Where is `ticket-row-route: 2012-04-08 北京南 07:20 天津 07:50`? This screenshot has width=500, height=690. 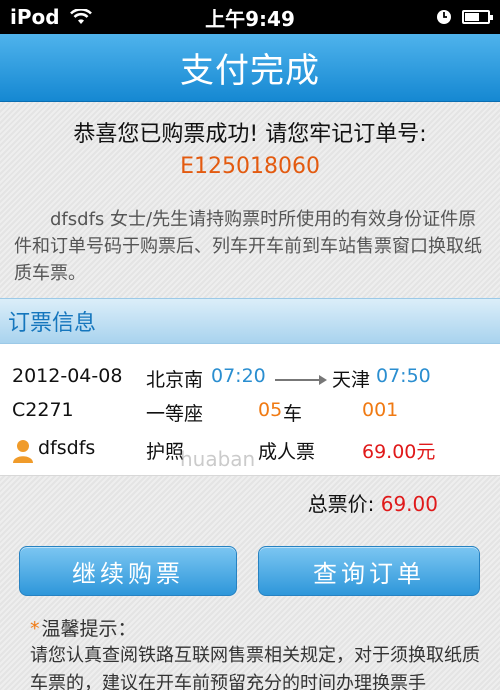
ticket-row-route: 2012-04-08 北京南 07:20 天津 07:50 is located at coordinates (250, 380).